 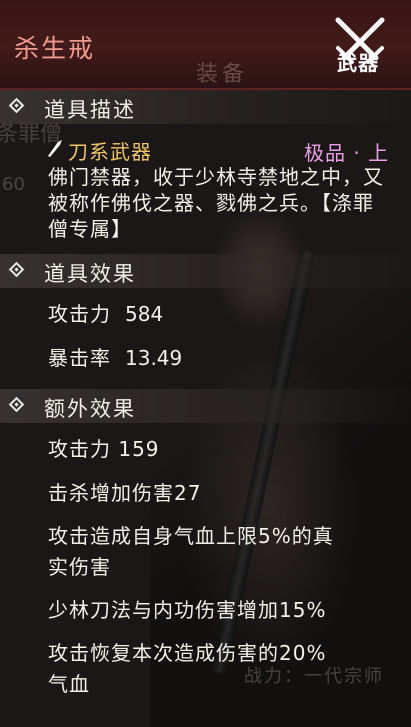 What do you see at coordinates (90, 409) in the screenshot?
I see `section-extra-title: 额外效果` at bounding box center [90, 409].